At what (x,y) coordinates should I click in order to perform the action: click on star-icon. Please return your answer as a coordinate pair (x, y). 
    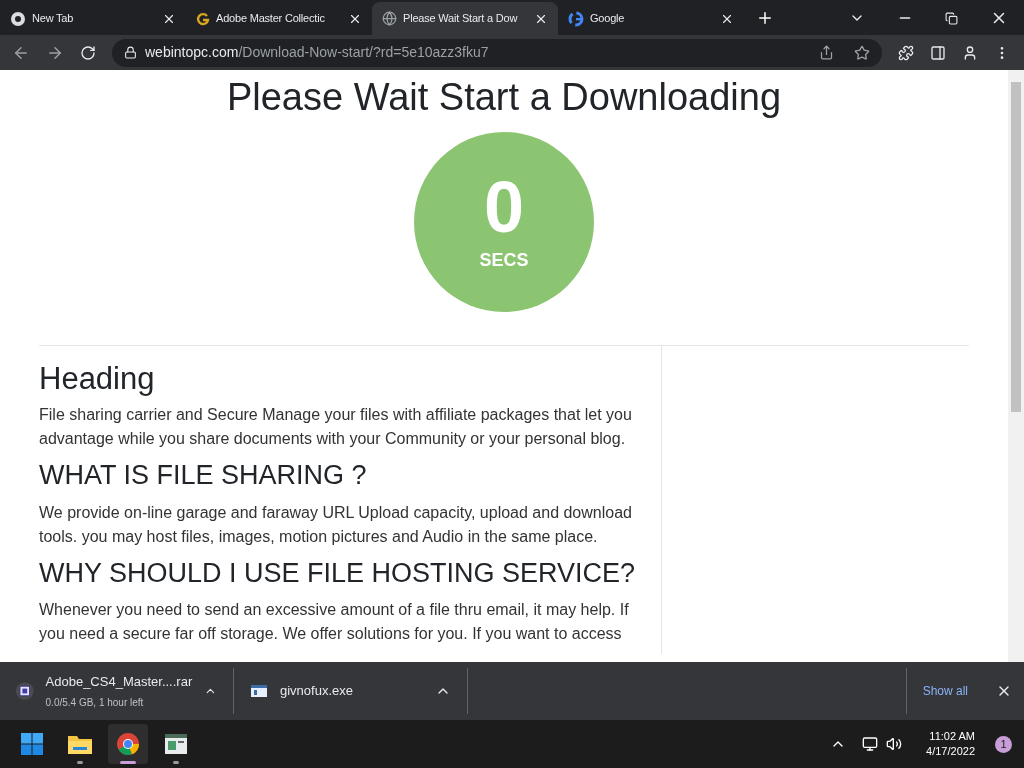
    Looking at the image, I should click on (862, 52).